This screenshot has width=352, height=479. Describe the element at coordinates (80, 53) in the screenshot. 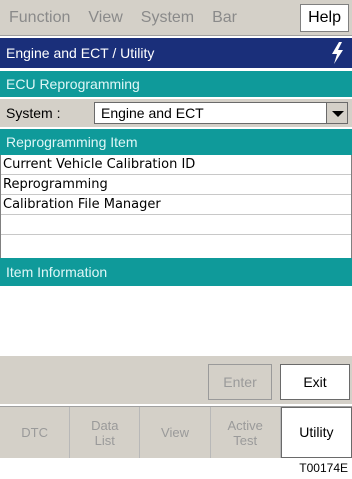

I see `window-title: Engine and ECT / Utility` at that location.